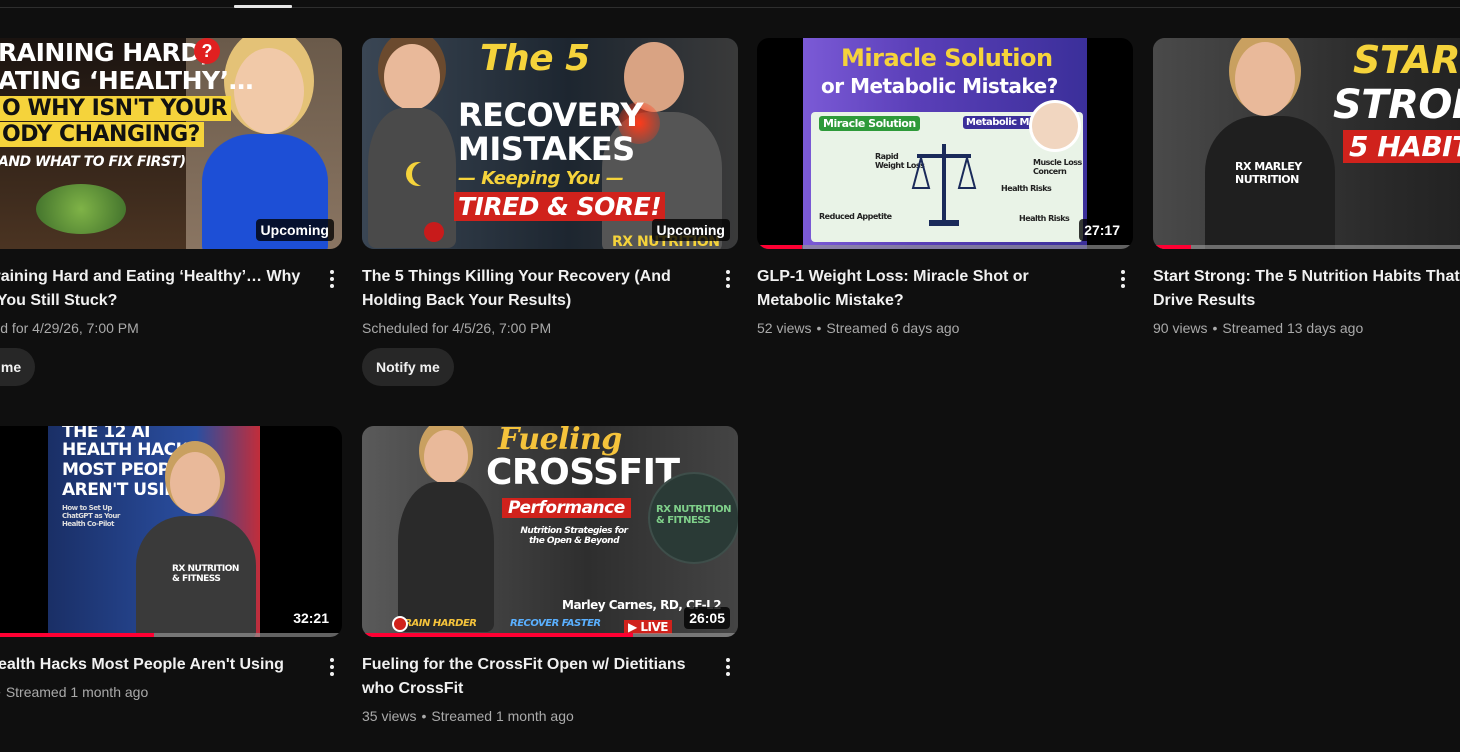 The image size is (1460, 752). I want to click on thumb-line-4: 5 HABITS, so click(1401, 146).